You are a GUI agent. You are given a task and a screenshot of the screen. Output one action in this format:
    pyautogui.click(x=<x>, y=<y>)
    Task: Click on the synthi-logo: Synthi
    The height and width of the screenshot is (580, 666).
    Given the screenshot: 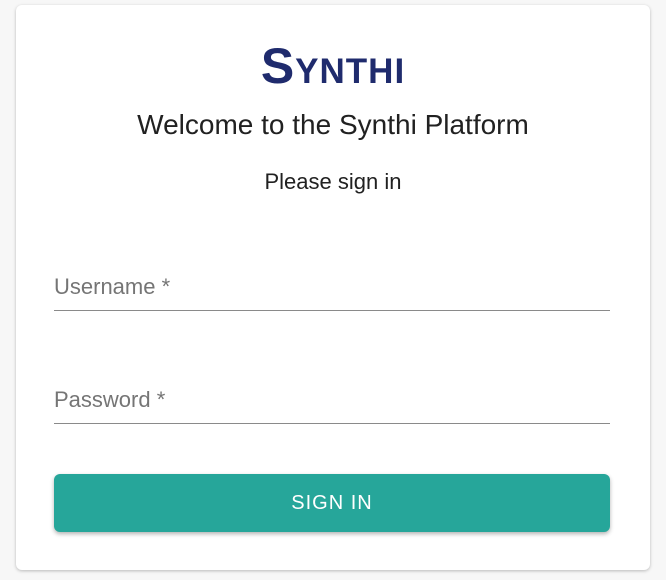 What is the action you would take?
    pyautogui.click(x=333, y=66)
    